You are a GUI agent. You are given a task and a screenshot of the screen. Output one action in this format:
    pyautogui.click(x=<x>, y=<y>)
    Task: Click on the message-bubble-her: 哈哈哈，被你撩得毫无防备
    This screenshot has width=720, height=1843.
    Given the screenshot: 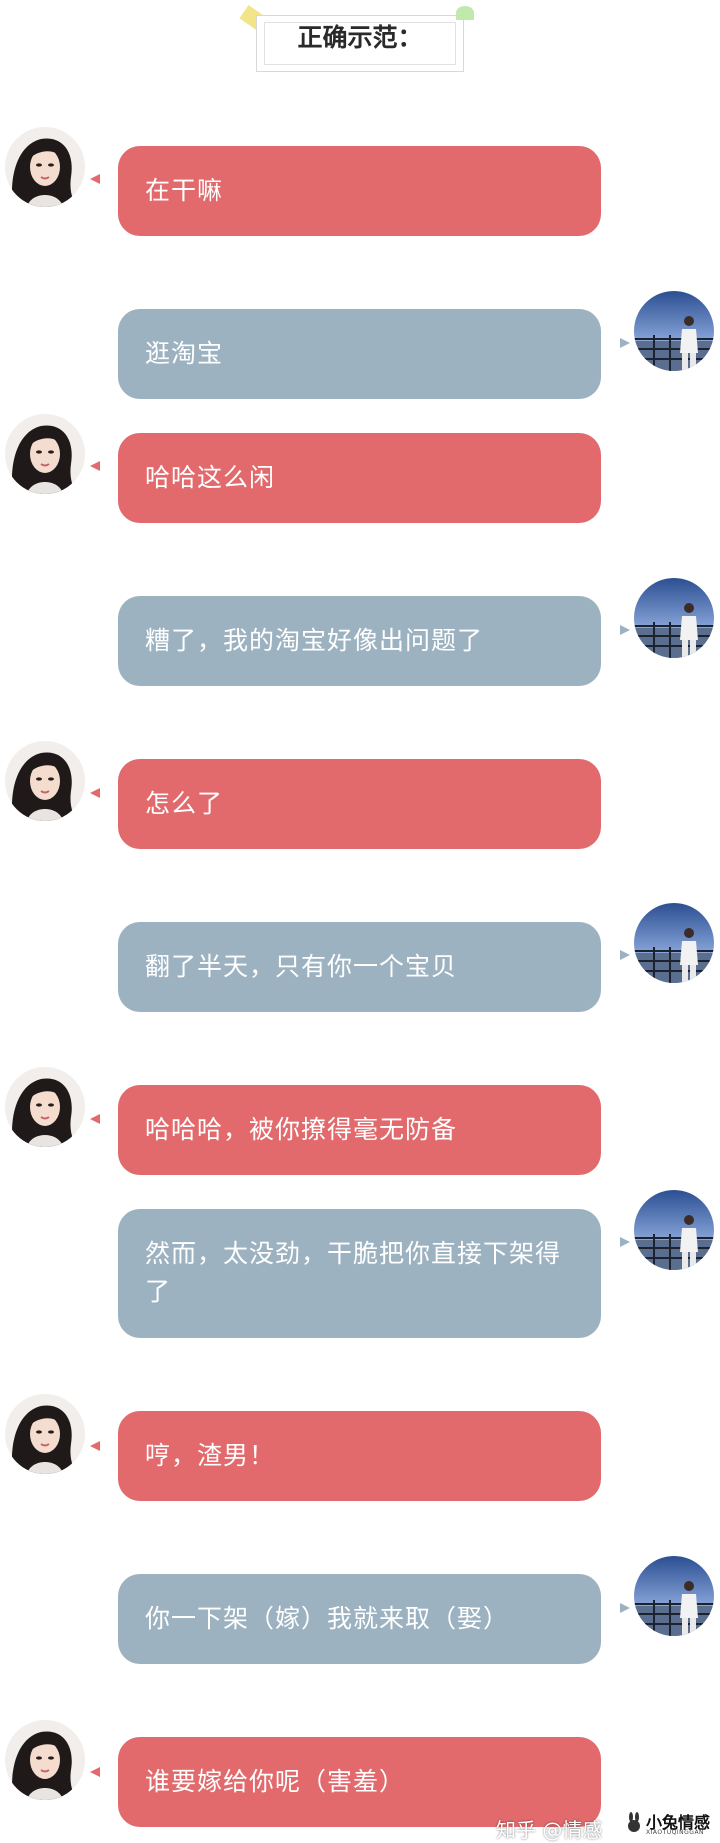 What is the action you would take?
    pyautogui.click(x=359, y=1130)
    